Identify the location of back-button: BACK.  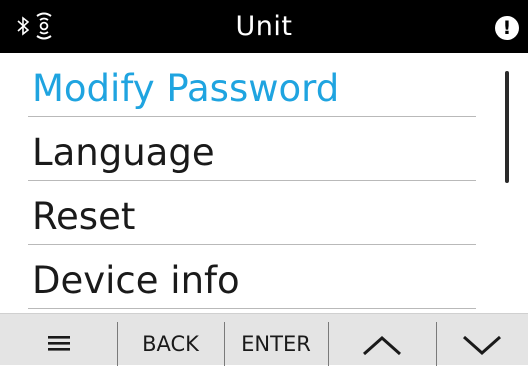
(170, 340).